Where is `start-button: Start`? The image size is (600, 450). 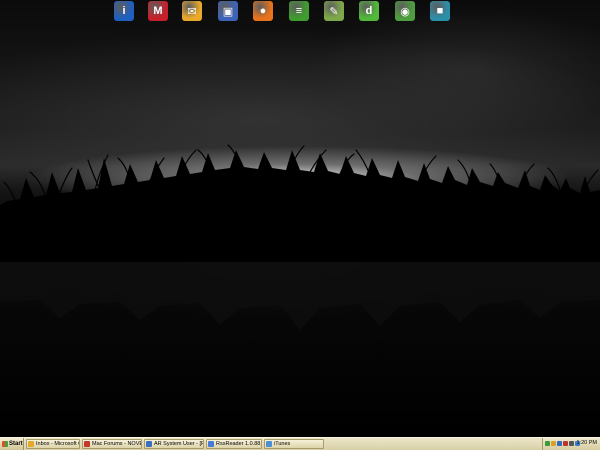 start-button: Start is located at coordinates (12, 444).